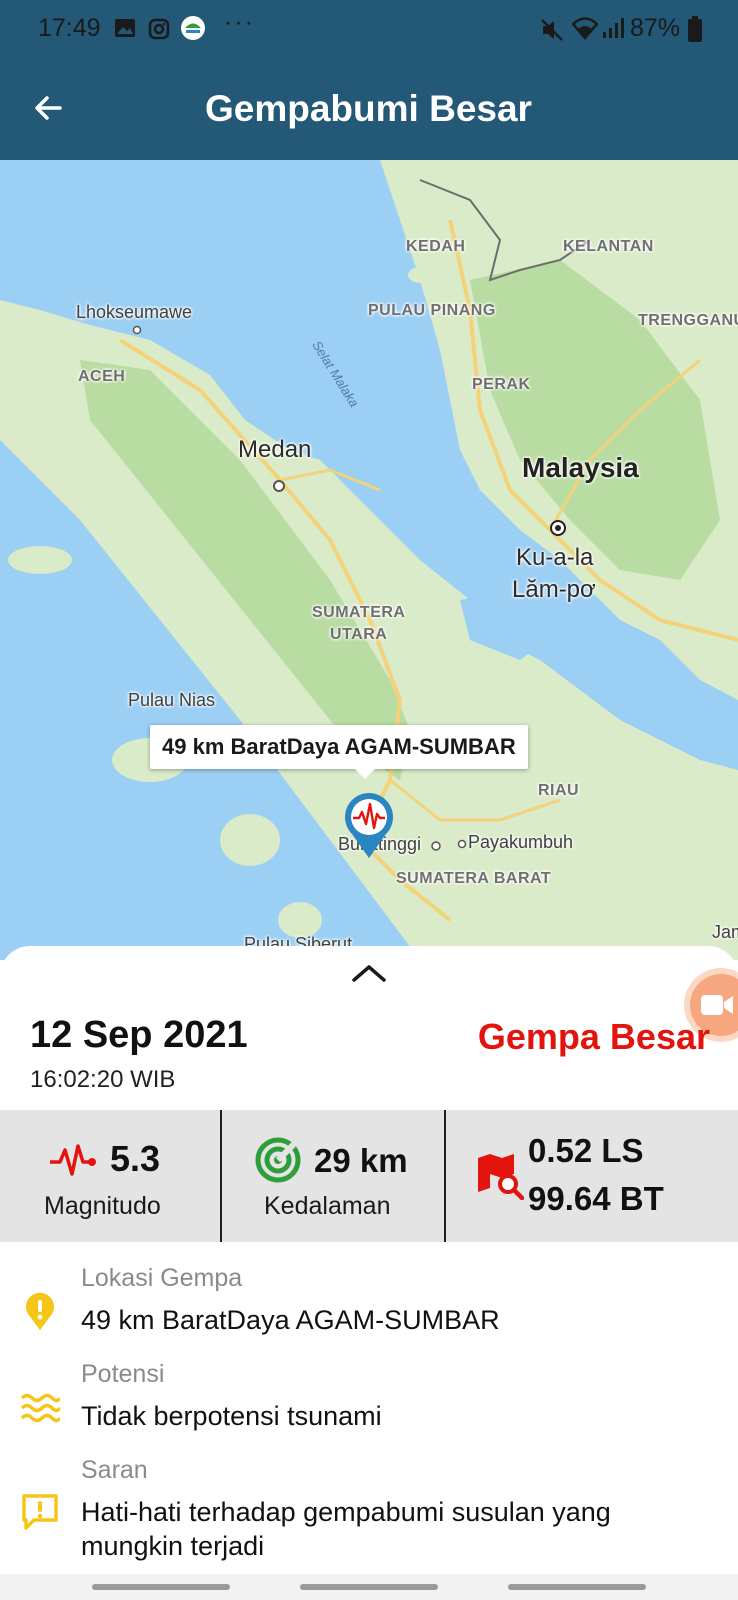 The height and width of the screenshot is (1600, 738). I want to click on signal-icon, so click(613, 28).